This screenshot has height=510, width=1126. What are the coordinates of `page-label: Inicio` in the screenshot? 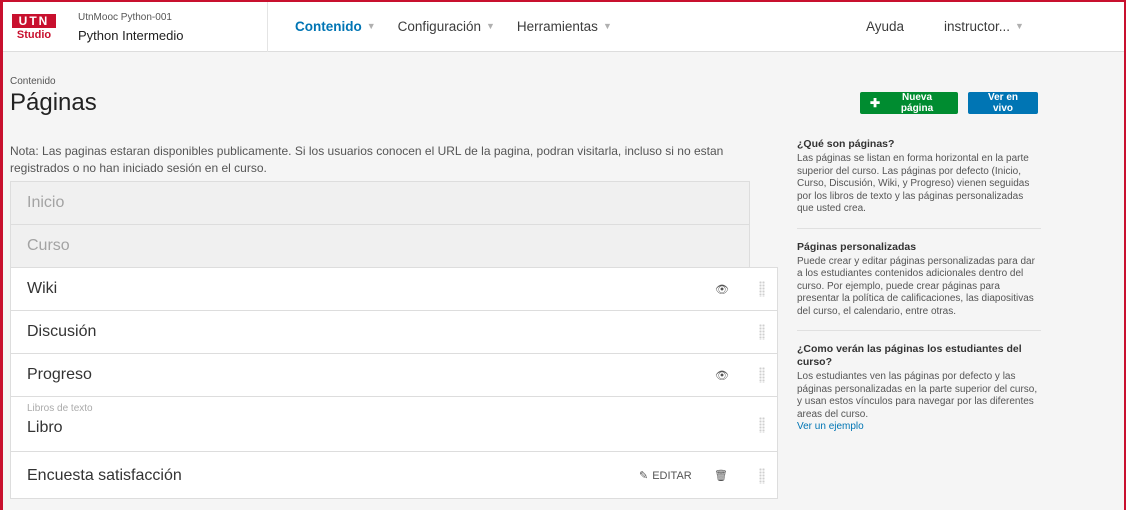 It's located at (46, 202).